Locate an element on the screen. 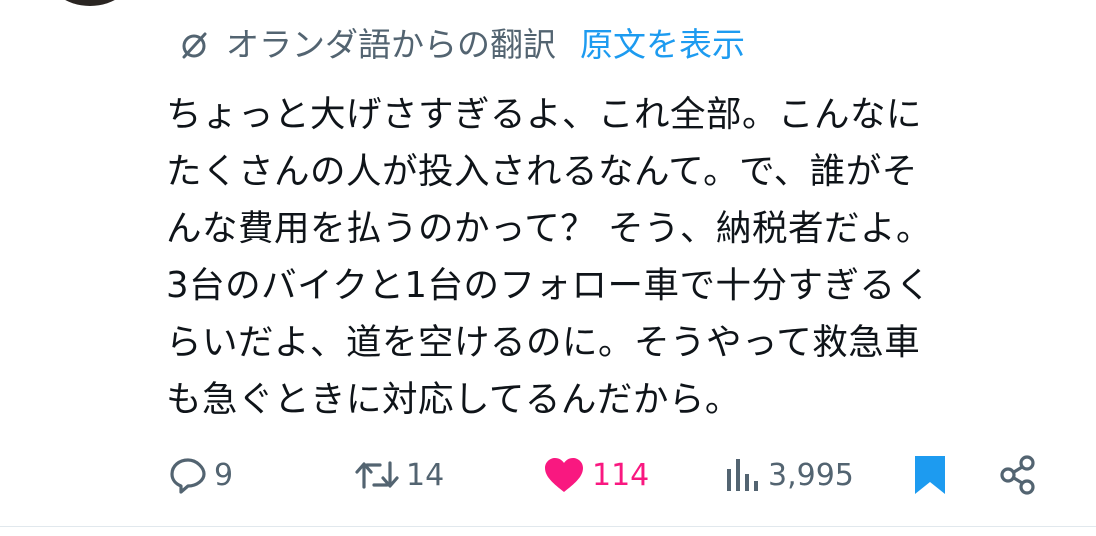 The image size is (1096, 536). tweet-text-line: も急ぐときに対応してるんだから。 is located at coordinates (453, 399).